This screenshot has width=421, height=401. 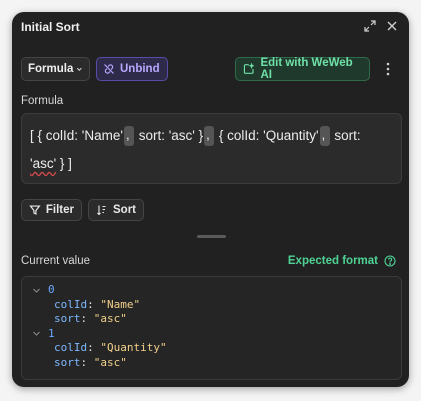 I want to click on expected-format-label: Expected format, so click(x=332, y=261).